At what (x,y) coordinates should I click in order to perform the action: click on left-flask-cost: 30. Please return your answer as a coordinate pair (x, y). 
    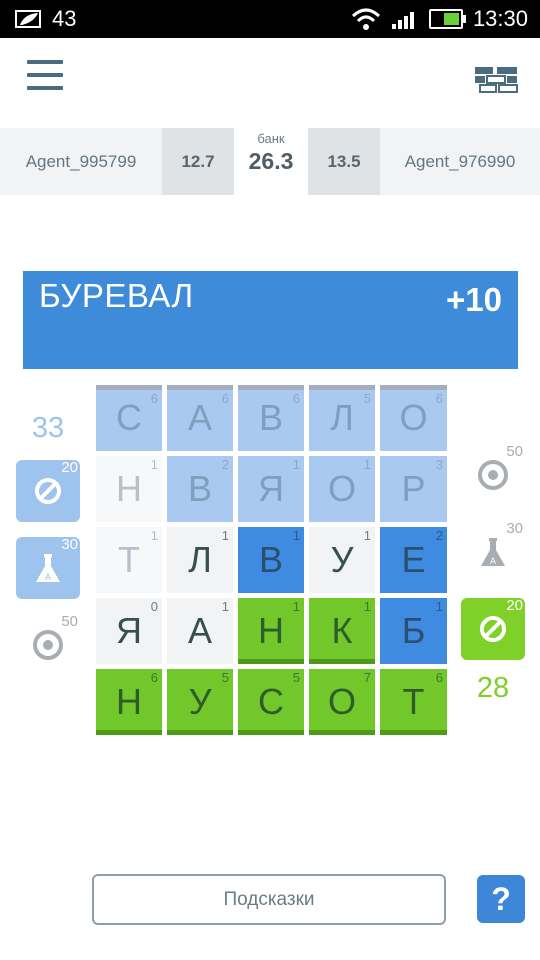
    Looking at the image, I should click on (69, 544).